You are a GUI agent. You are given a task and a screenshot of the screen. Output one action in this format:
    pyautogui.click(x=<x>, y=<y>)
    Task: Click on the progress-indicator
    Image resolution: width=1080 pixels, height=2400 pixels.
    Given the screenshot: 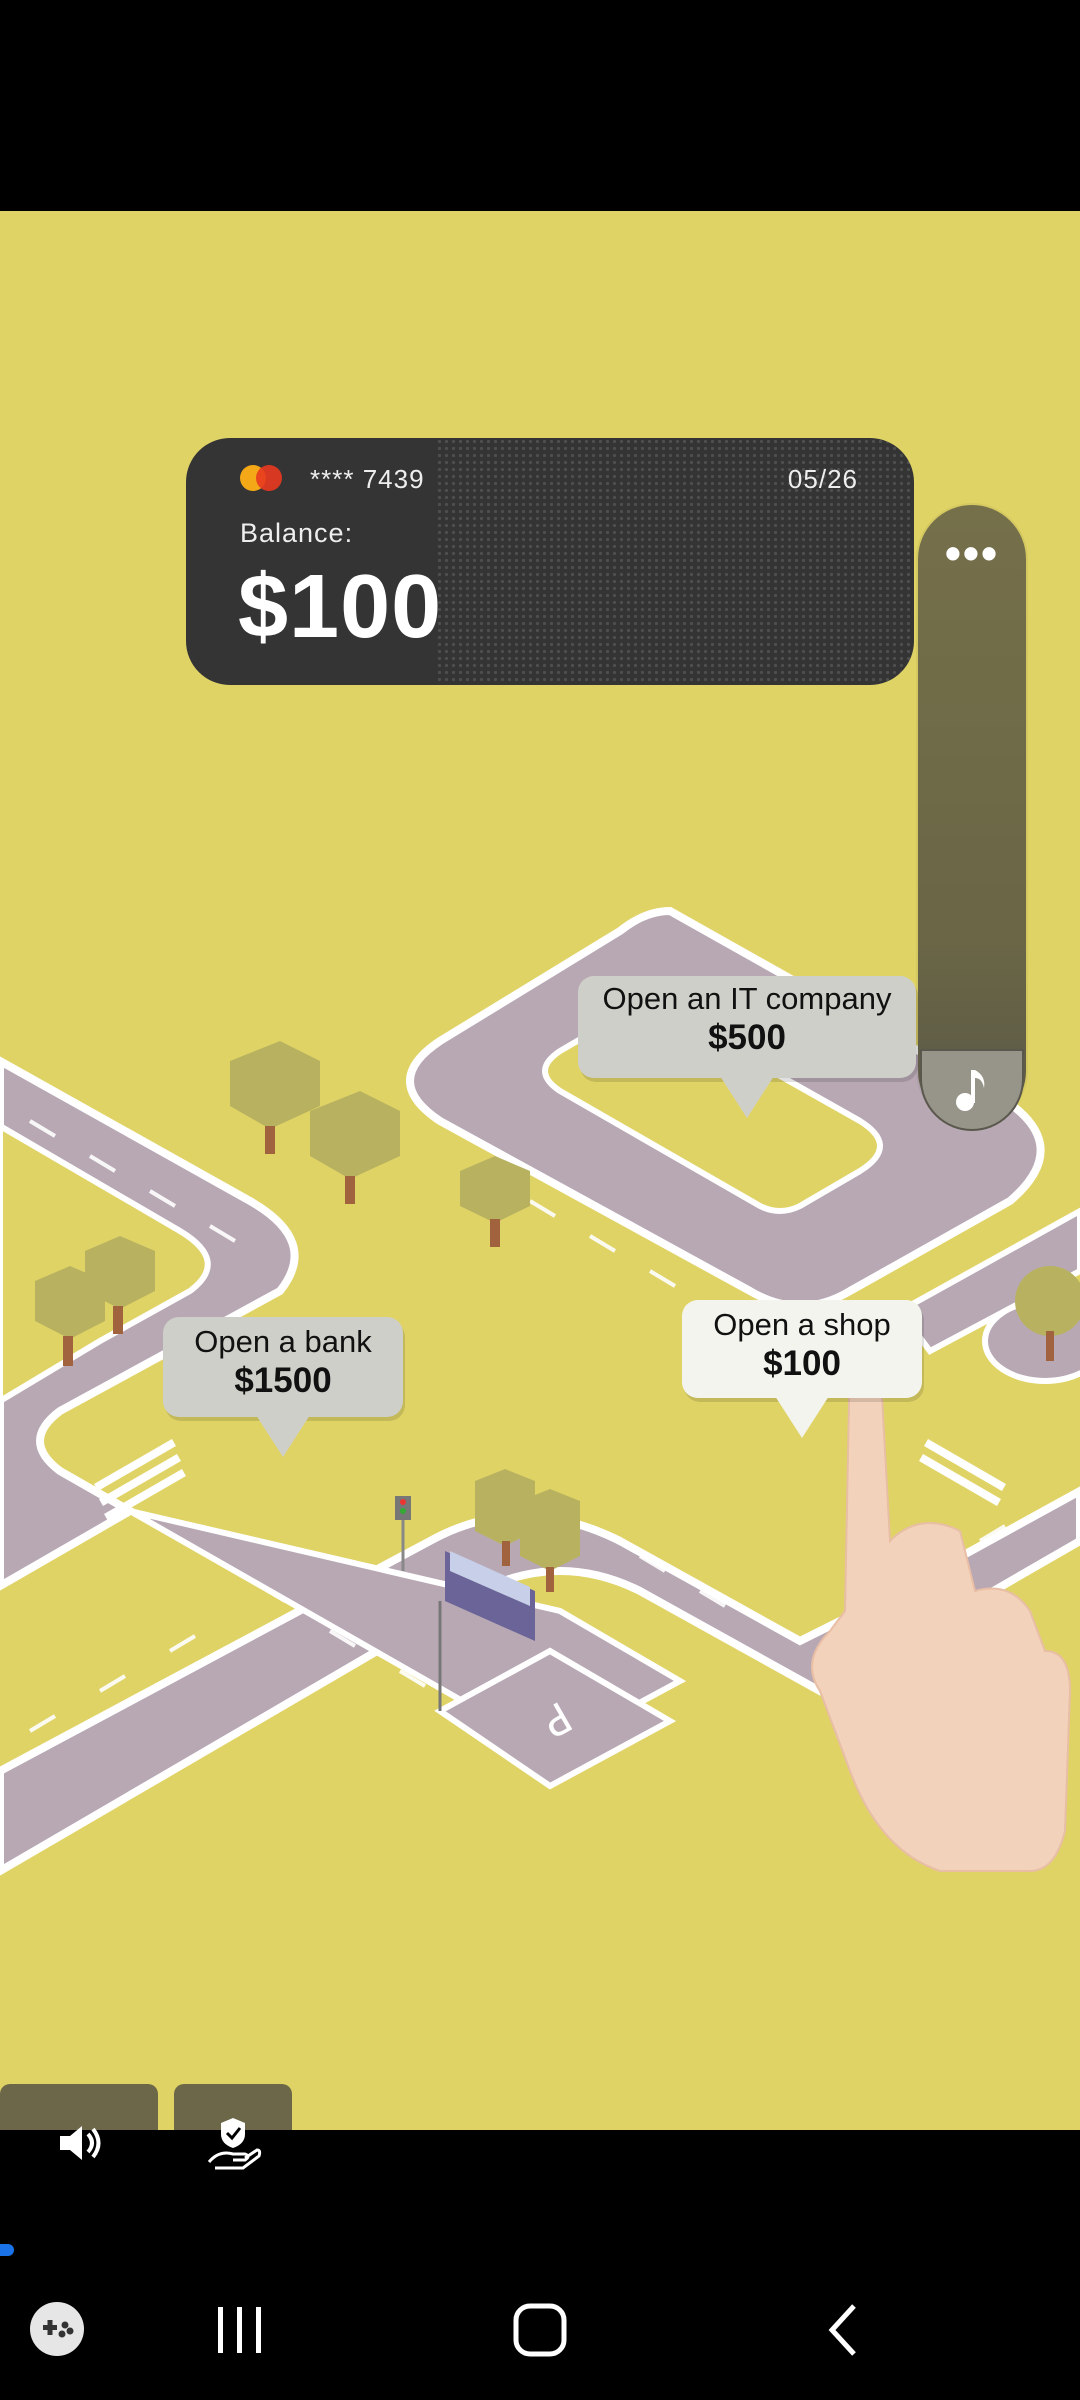 What is the action you would take?
    pyautogui.click(x=7, y=2250)
    